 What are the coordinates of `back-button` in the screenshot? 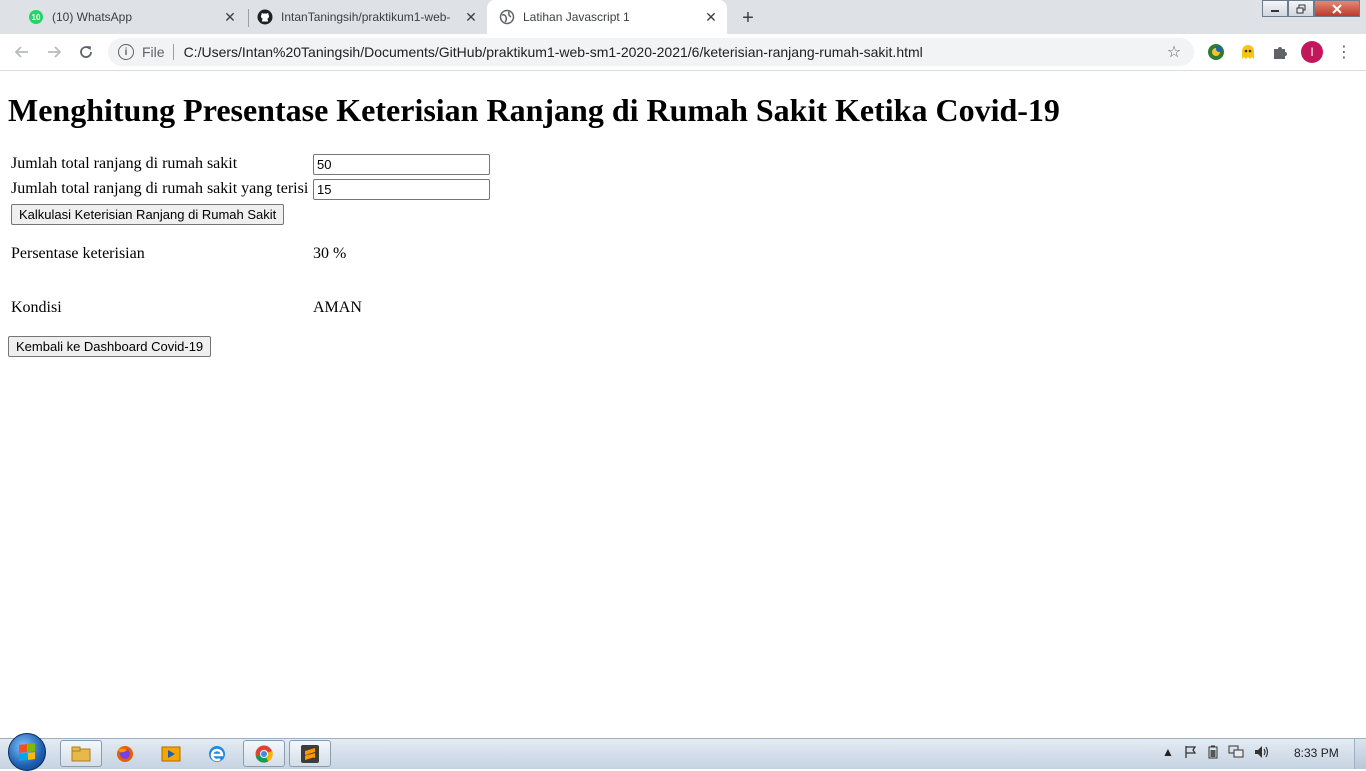 It's located at (22, 52).